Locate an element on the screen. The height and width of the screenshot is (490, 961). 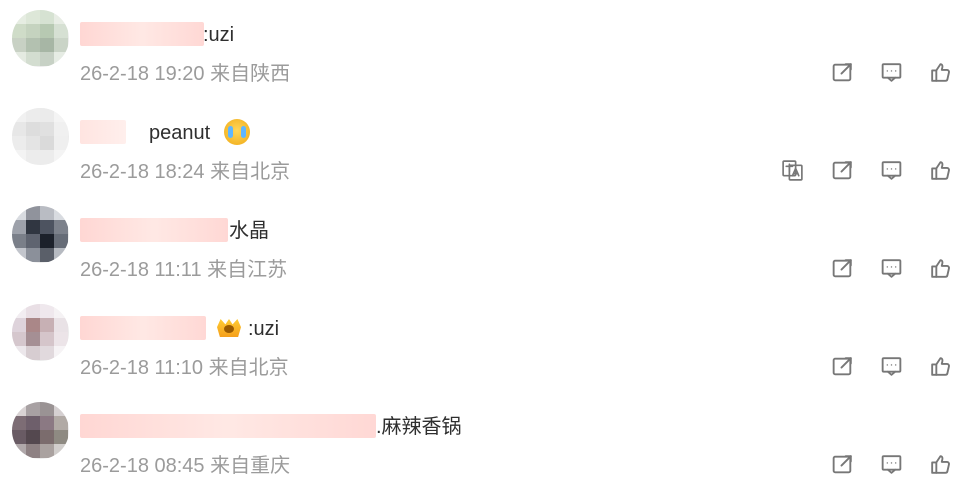
comment-text: 水晶 is located at coordinates (249, 231).